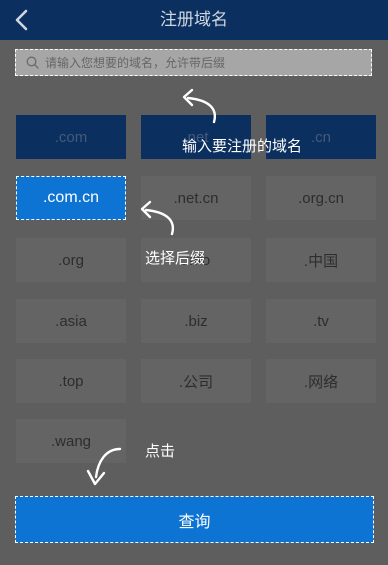 This screenshot has width=388, height=565. I want to click on suffix-button-tv: .tv, so click(321, 321).